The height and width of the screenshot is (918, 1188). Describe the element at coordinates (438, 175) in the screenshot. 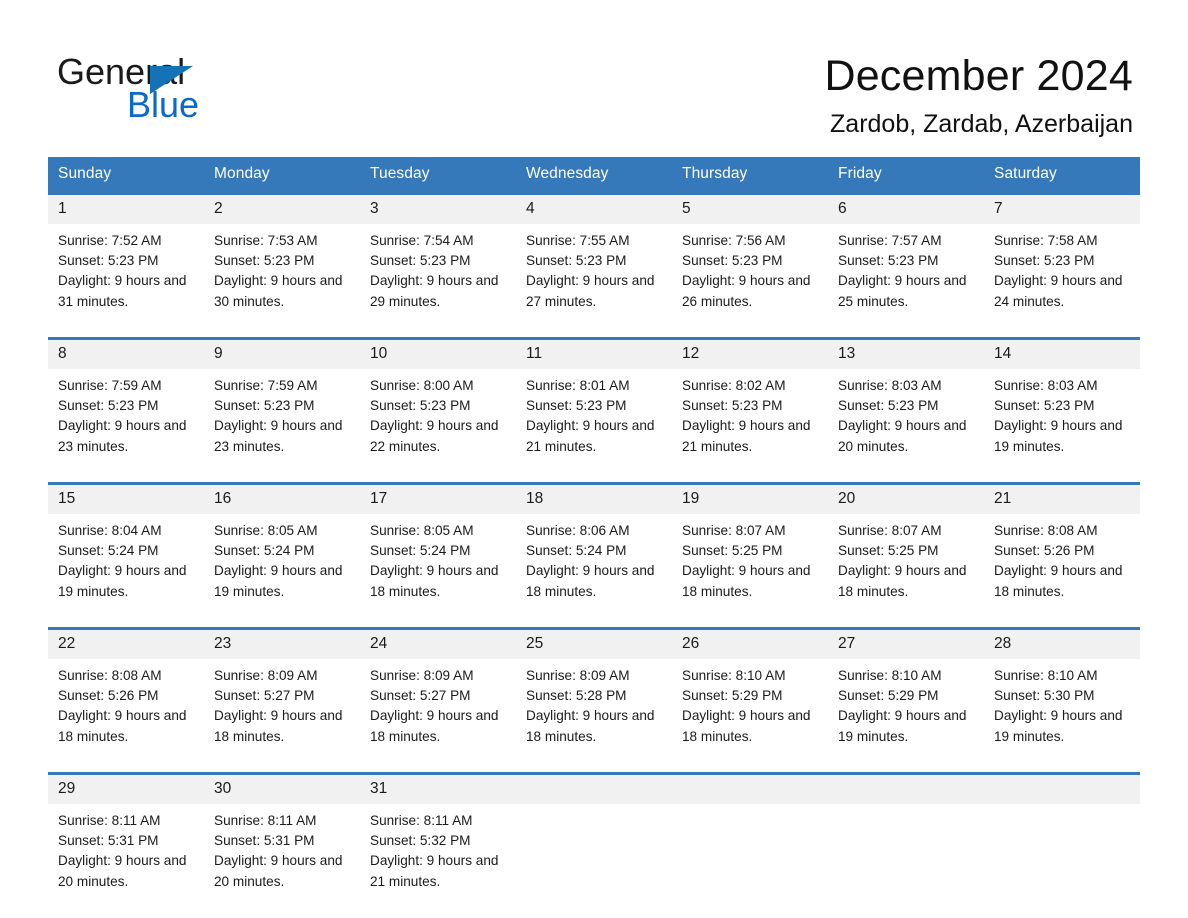

I see `weekday-header-tuesday: Tuesday` at that location.